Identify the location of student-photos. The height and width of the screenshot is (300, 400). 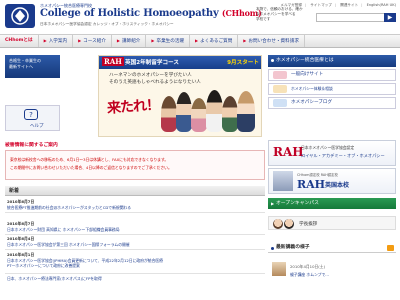
(210, 111).